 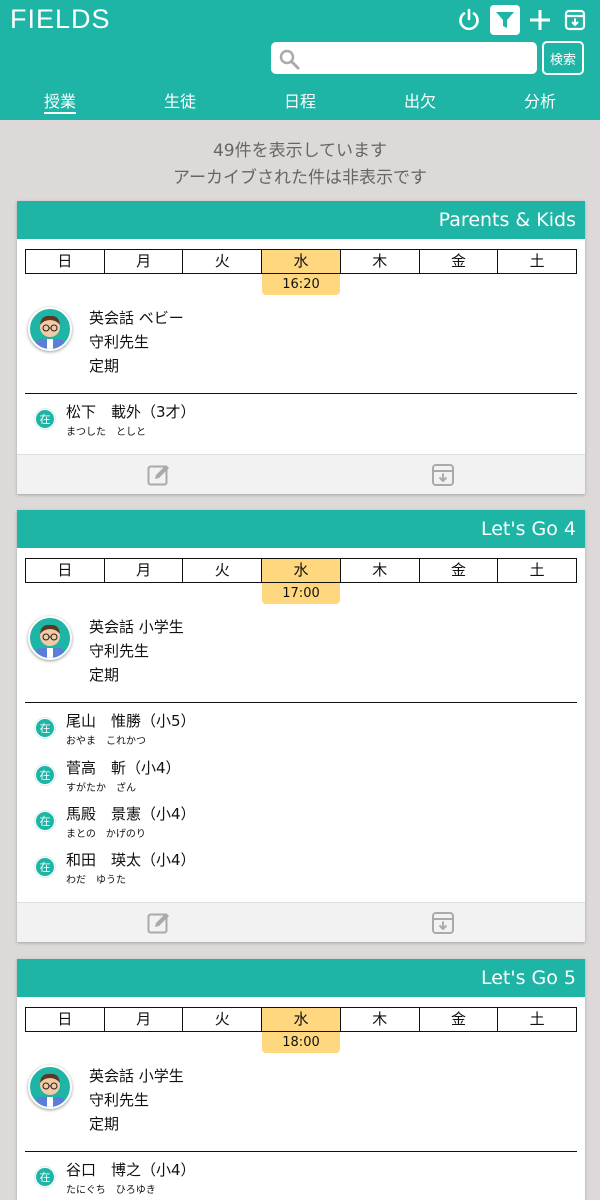 What do you see at coordinates (60, 101) in the screenshot?
I see `tab-classes: 授業` at bounding box center [60, 101].